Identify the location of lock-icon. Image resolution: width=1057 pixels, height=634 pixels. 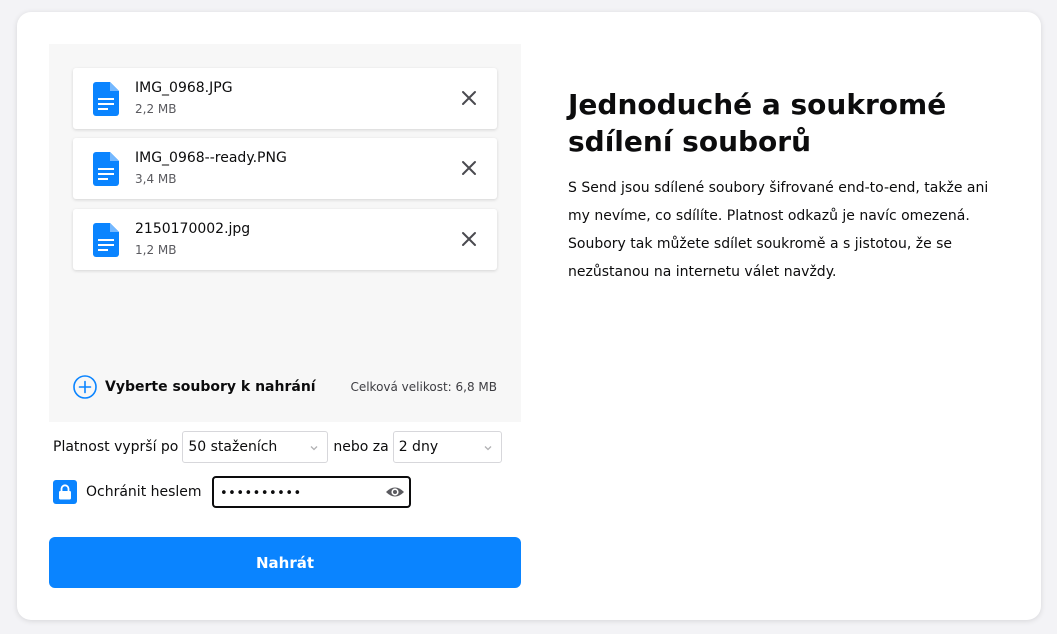
(65, 492).